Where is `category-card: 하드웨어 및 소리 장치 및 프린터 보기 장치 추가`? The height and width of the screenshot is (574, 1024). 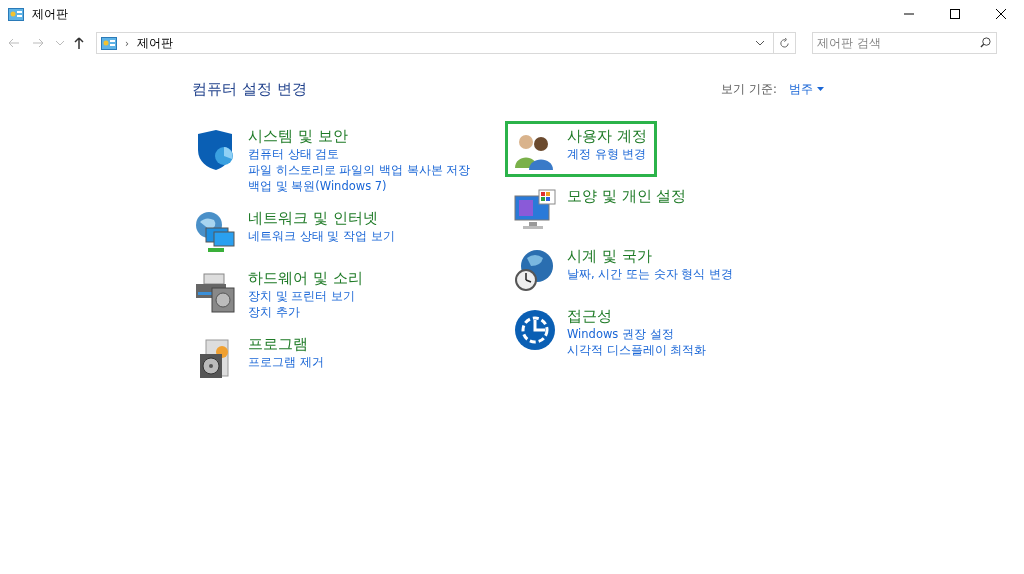 category-card: 하드웨어 및 소리 장치 및 프린터 보기 장치 추가 is located at coordinates (279, 293).